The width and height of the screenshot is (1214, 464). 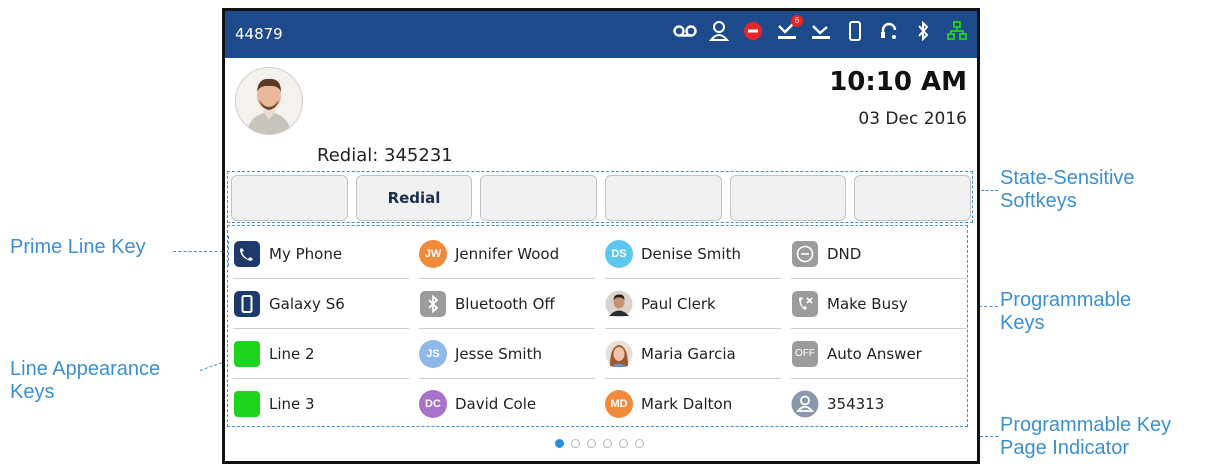 I want to click on speed-dial-key-maria-garcia: Maria Garcia, so click(x=693, y=354).